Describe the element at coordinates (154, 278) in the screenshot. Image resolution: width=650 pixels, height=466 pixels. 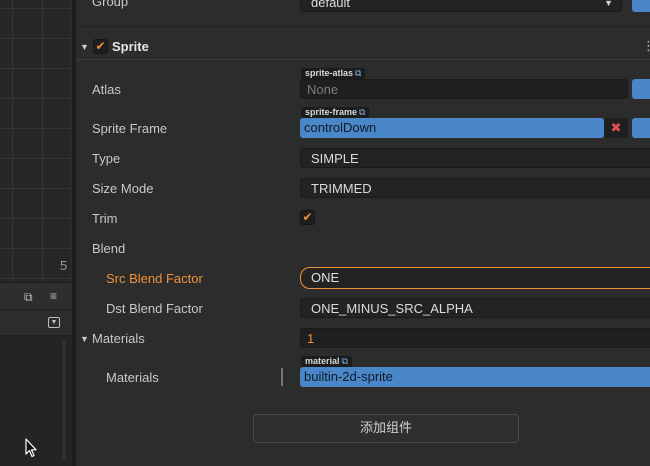
I see `src-blend-label: Src Blend Factor` at that location.